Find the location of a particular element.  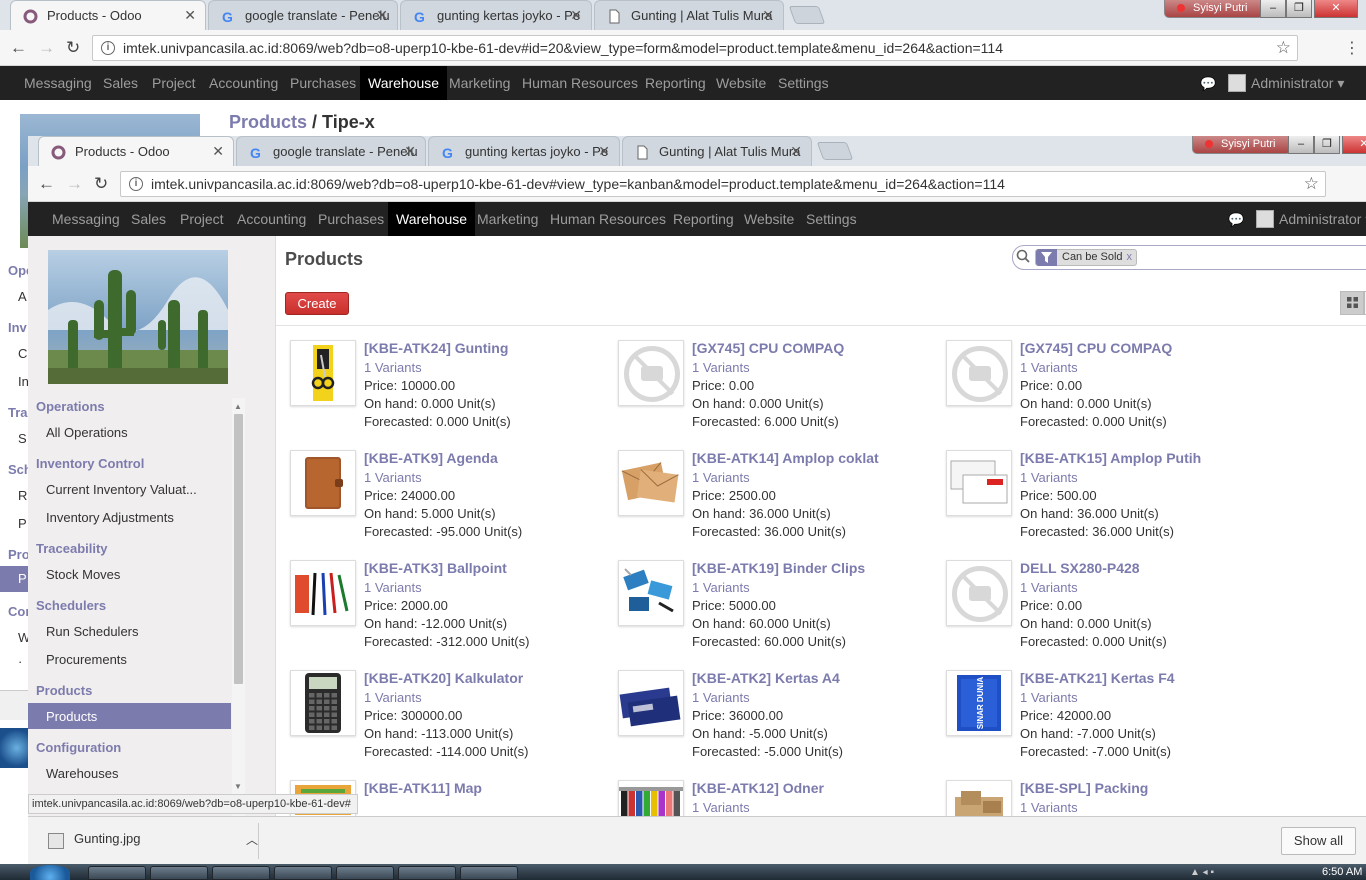

product-image: SINAR DUNIA is located at coordinates (979, 703).